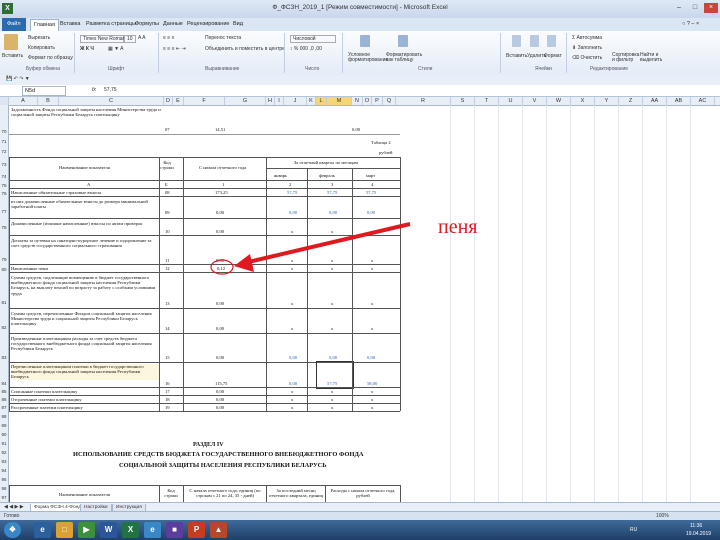 The height and width of the screenshot is (540, 720). What do you see at coordinates (360, 530) in the screenshot?
I see `taskbar: ❖ e □ ▶ W X e ■ P ▲ RU 11:36 19.04.2019` at bounding box center [360, 530].